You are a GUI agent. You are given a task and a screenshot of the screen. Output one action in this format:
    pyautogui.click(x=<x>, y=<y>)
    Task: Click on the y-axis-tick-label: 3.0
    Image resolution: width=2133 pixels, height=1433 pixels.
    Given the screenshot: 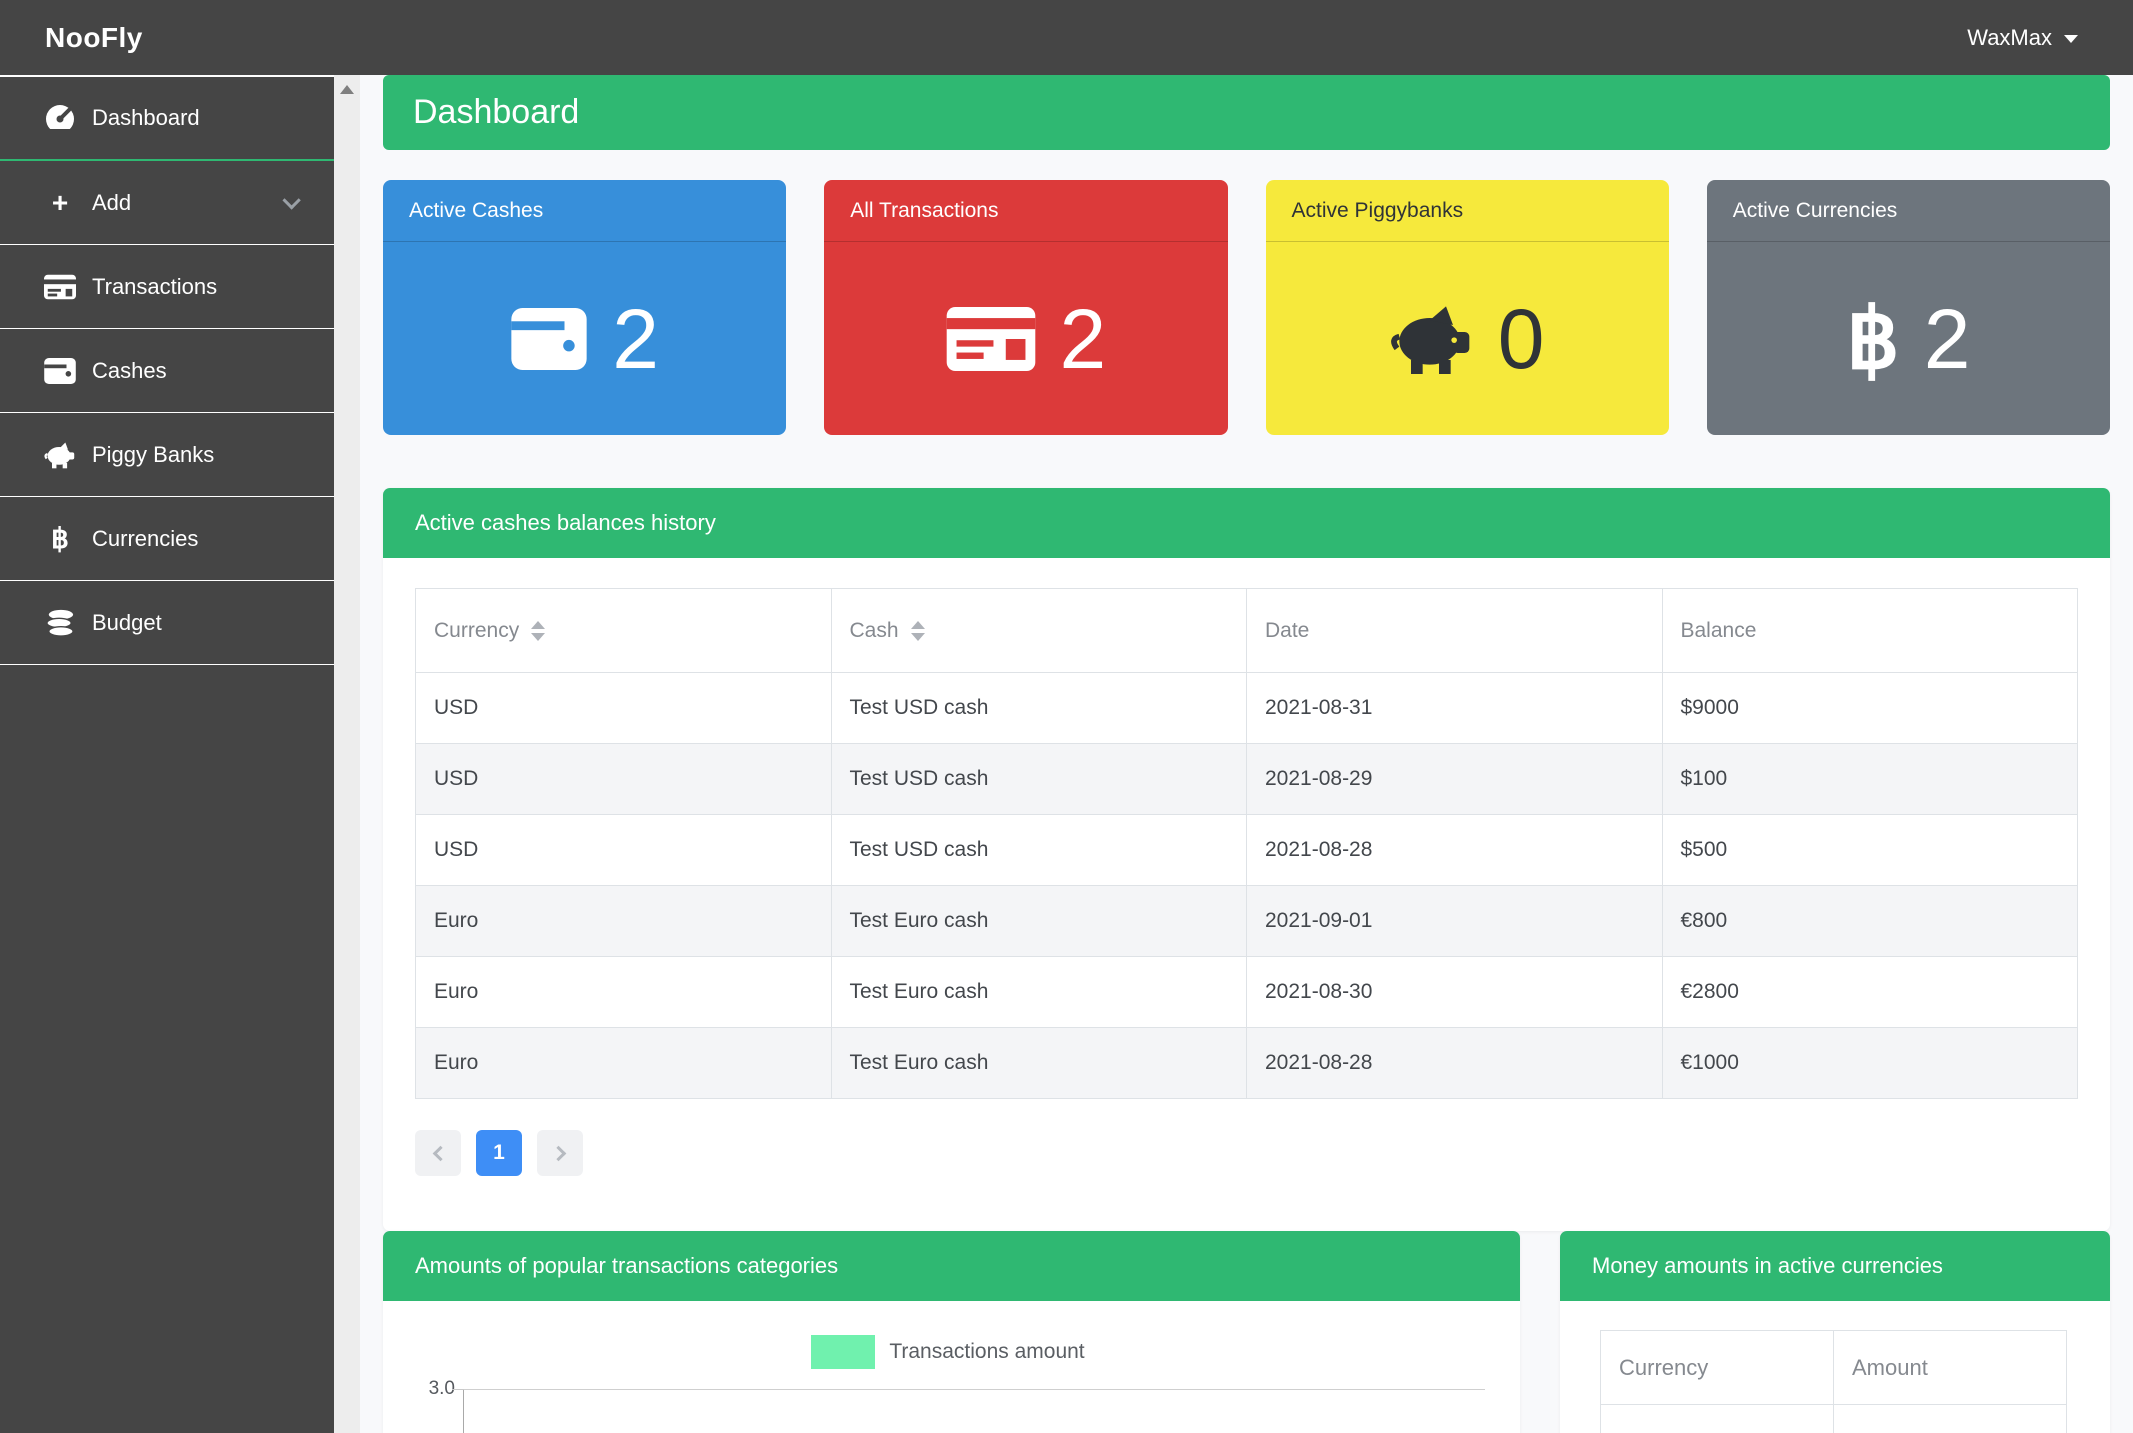 What is the action you would take?
    pyautogui.click(x=441, y=1388)
    